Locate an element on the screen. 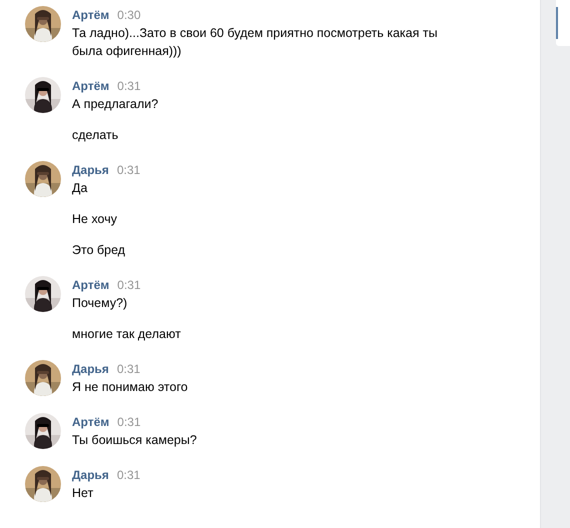 Image resolution: width=570 pixels, height=528 pixels. message-time: 0:30 is located at coordinates (129, 15).